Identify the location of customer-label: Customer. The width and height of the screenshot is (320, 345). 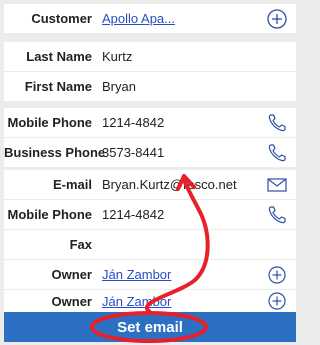
(61, 18).